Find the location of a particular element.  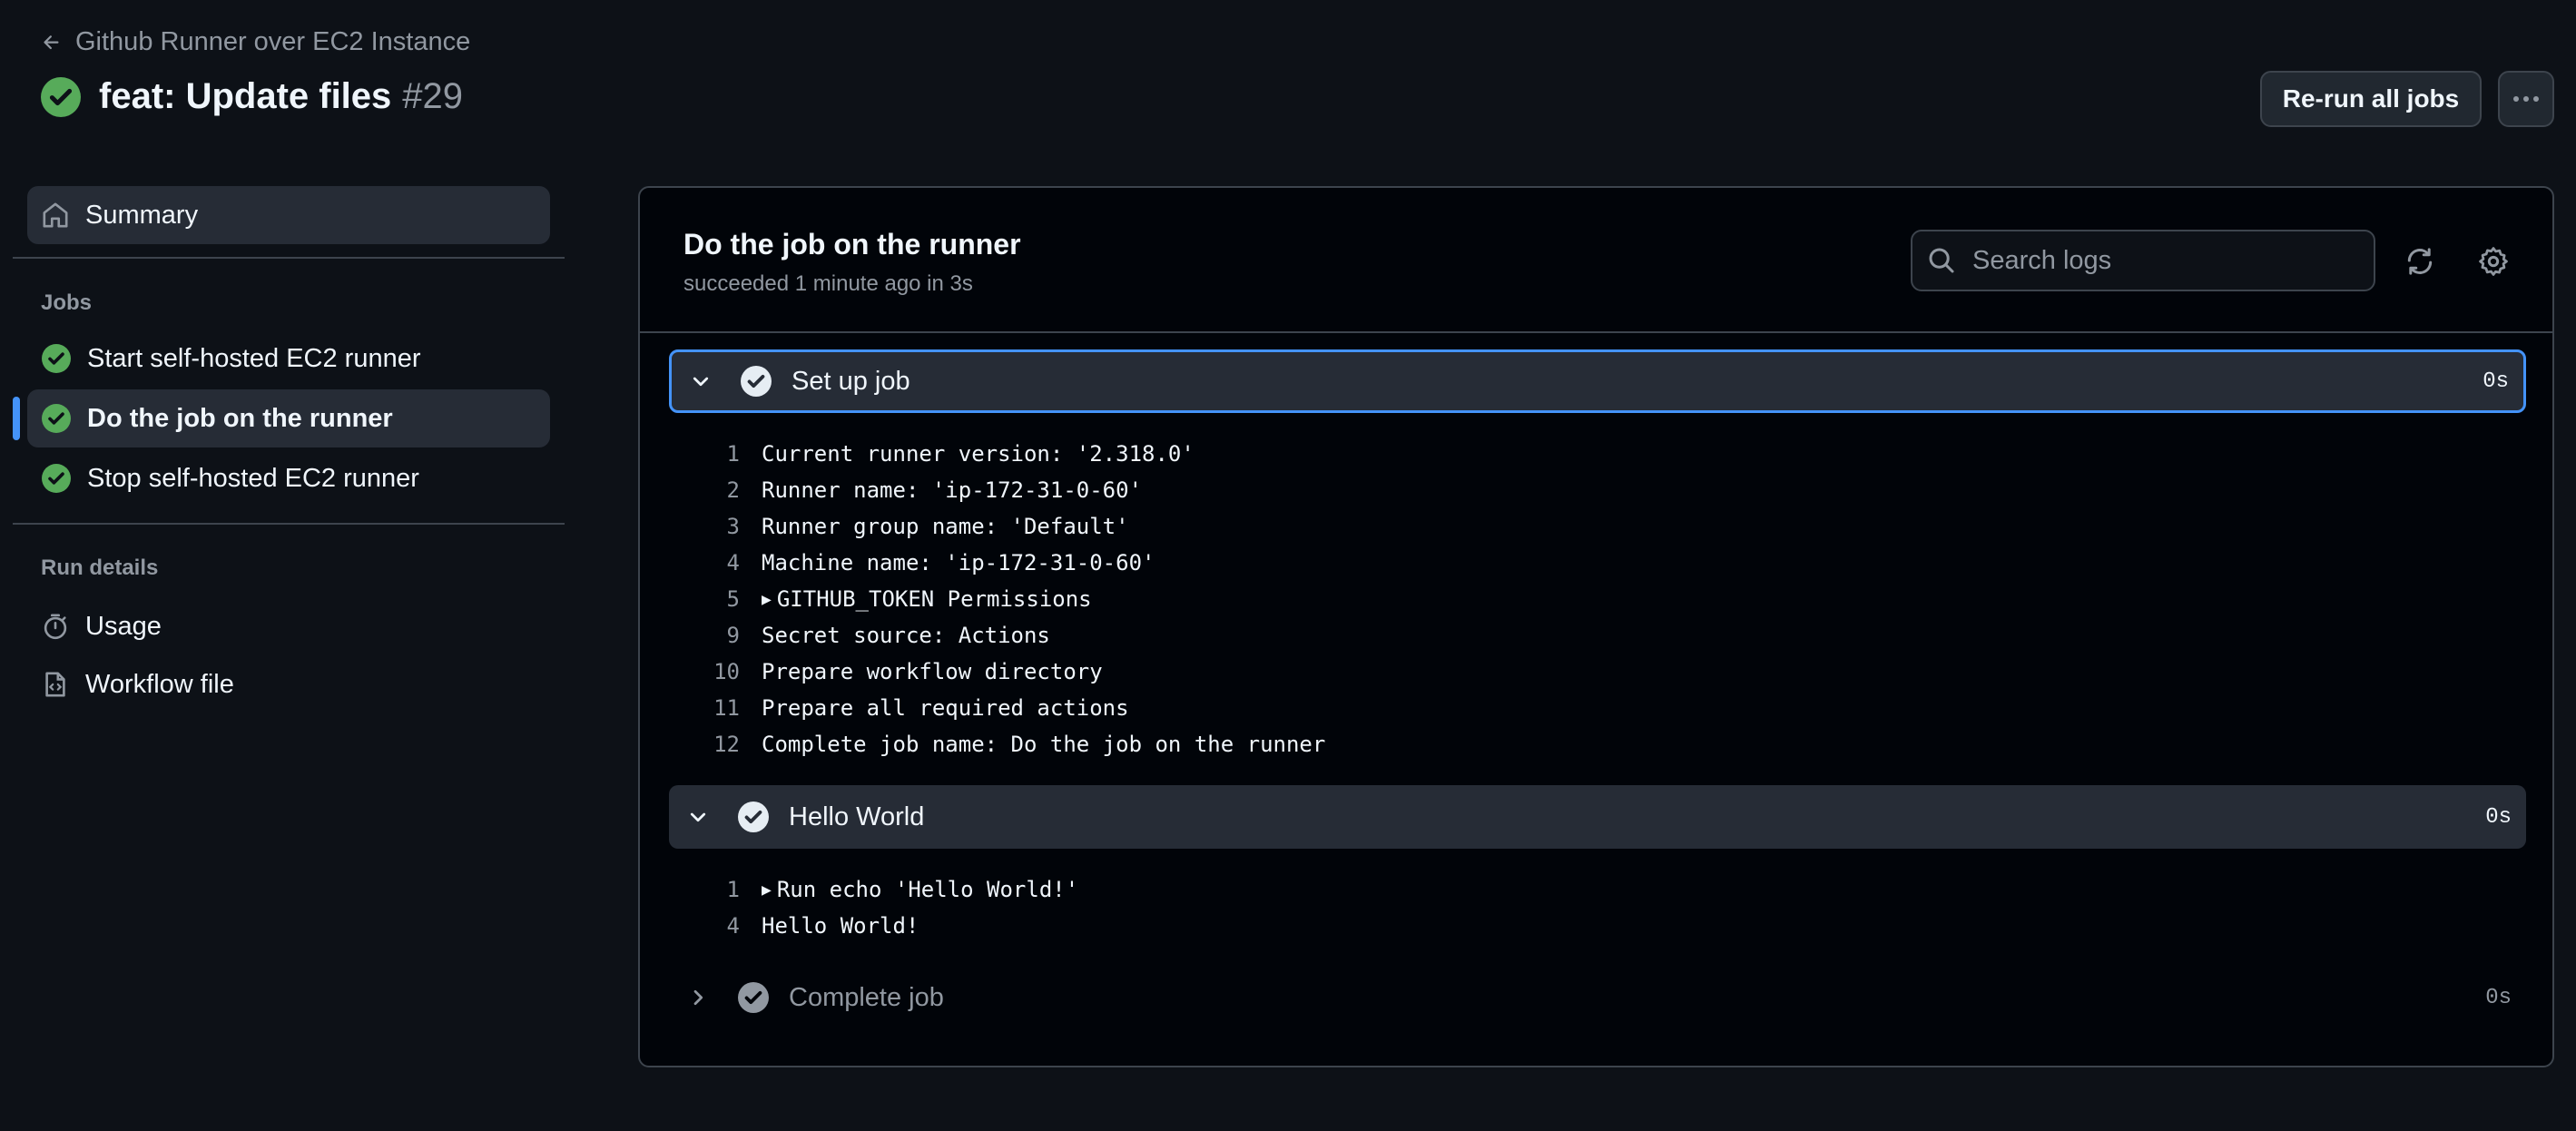

sidebar-job-do-job: Do the job on the runner is located at coordinates (288, 418).